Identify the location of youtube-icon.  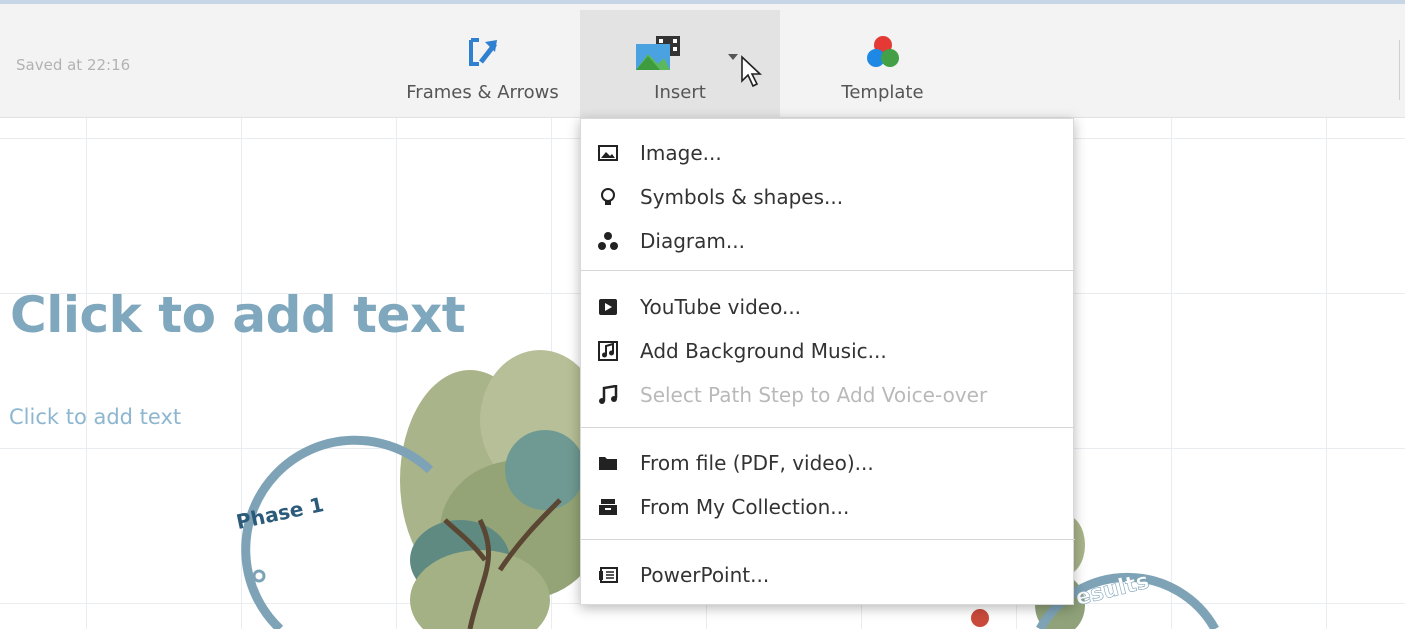
(608, 307).